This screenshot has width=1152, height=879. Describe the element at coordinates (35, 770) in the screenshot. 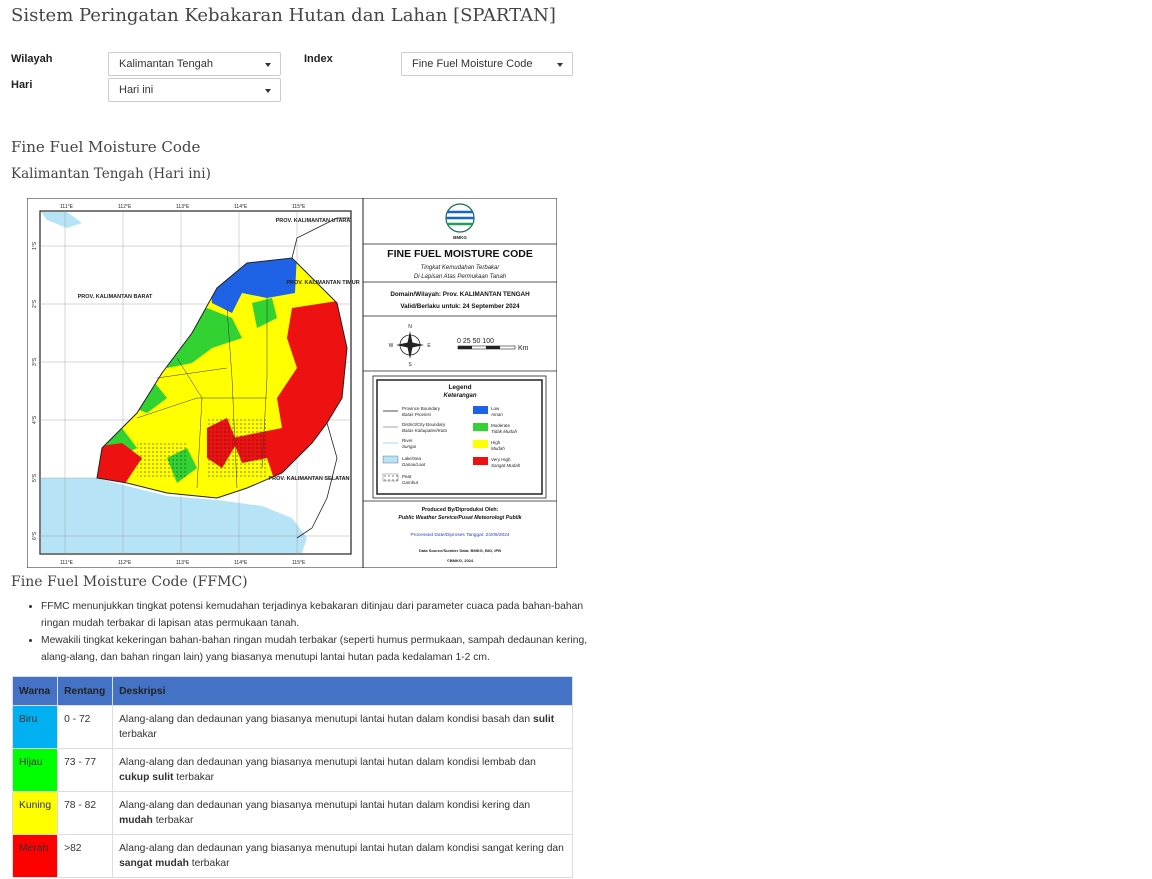

I see `color-cell: Hijau` at that location.